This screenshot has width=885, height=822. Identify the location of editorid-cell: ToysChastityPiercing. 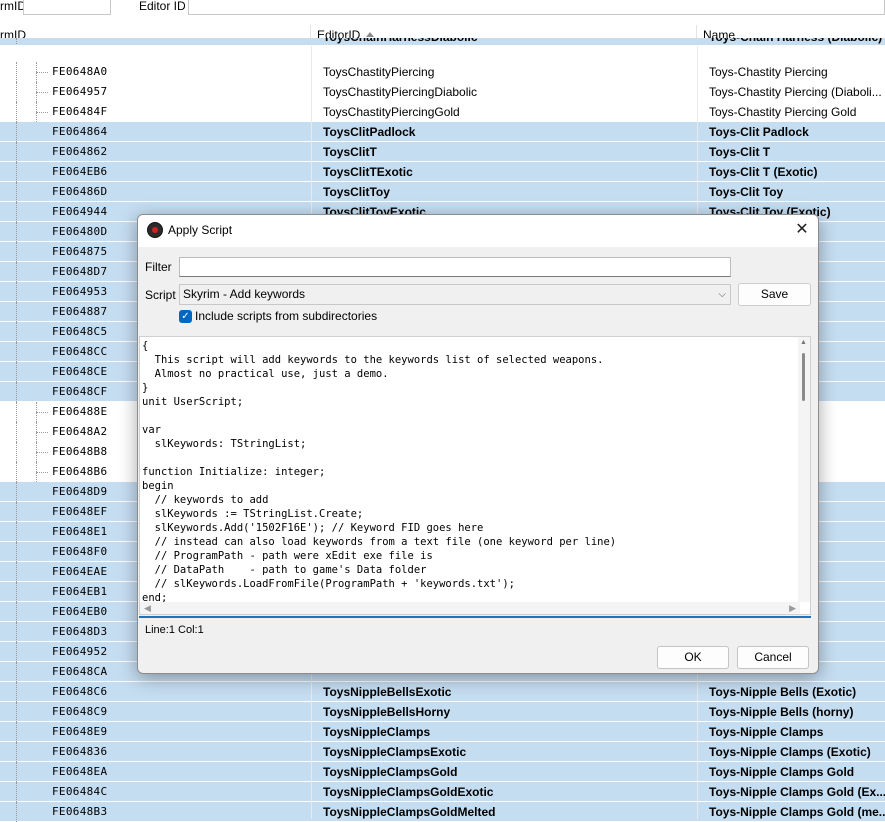
(379, 72).